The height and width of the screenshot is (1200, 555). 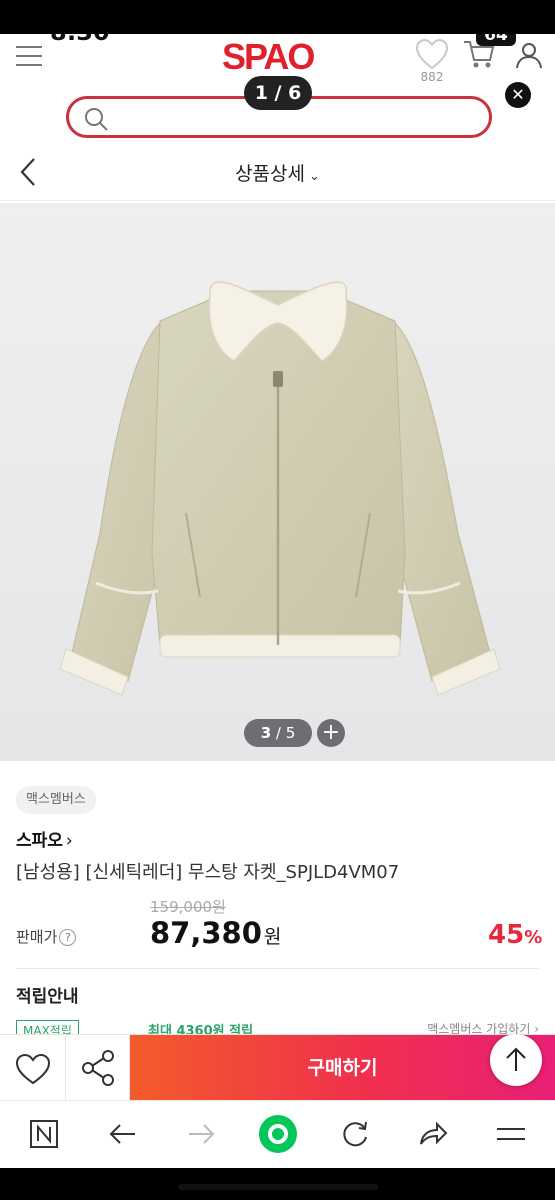 What do you see at coordinates (533, 937) in the screenshot?
I see `discount-unit: %` at bounding box center [533, 937].